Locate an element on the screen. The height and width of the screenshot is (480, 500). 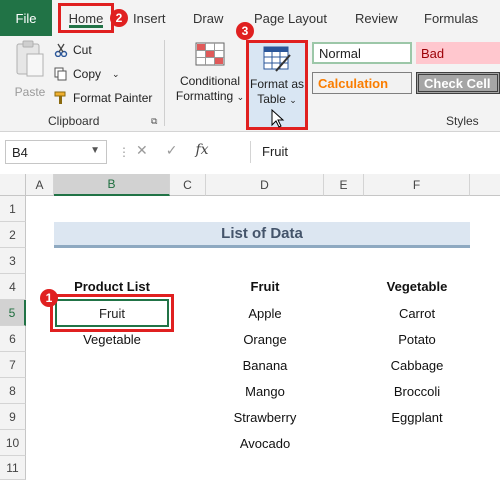
row-header-9: 9 is located at coordinates (13, 417).